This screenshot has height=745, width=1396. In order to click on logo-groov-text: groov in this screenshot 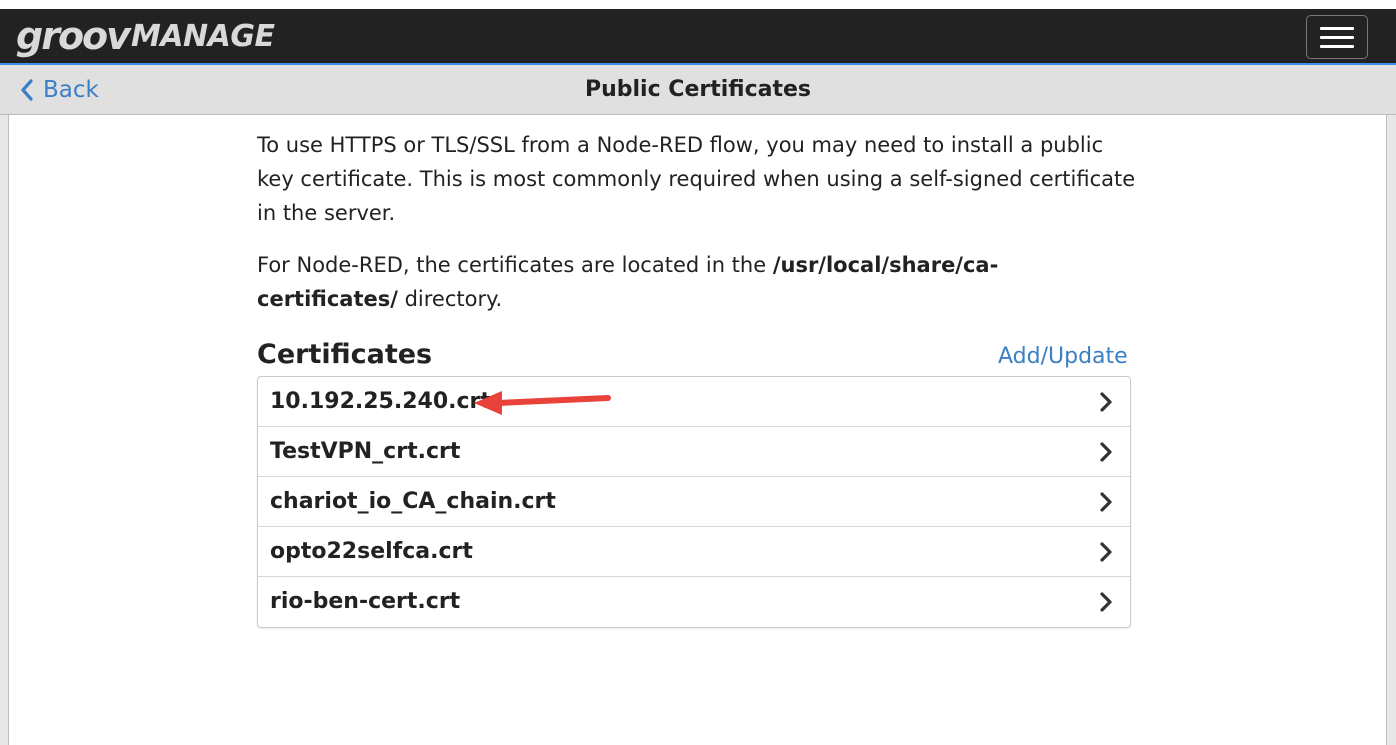, I will do `click(73, 36)`.